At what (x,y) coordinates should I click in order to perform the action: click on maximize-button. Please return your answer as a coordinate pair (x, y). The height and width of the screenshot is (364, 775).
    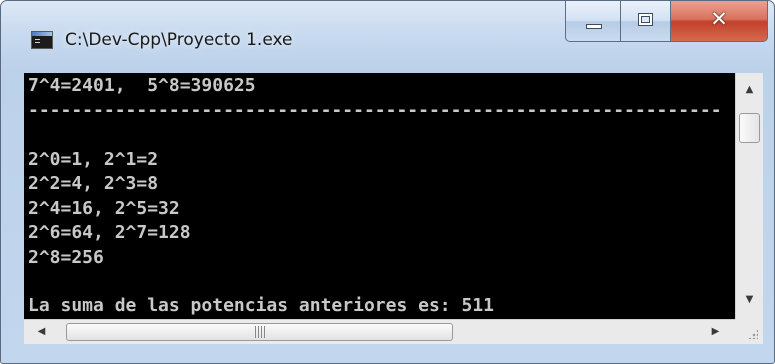
    Looking at the image, I should click on (646, 21).